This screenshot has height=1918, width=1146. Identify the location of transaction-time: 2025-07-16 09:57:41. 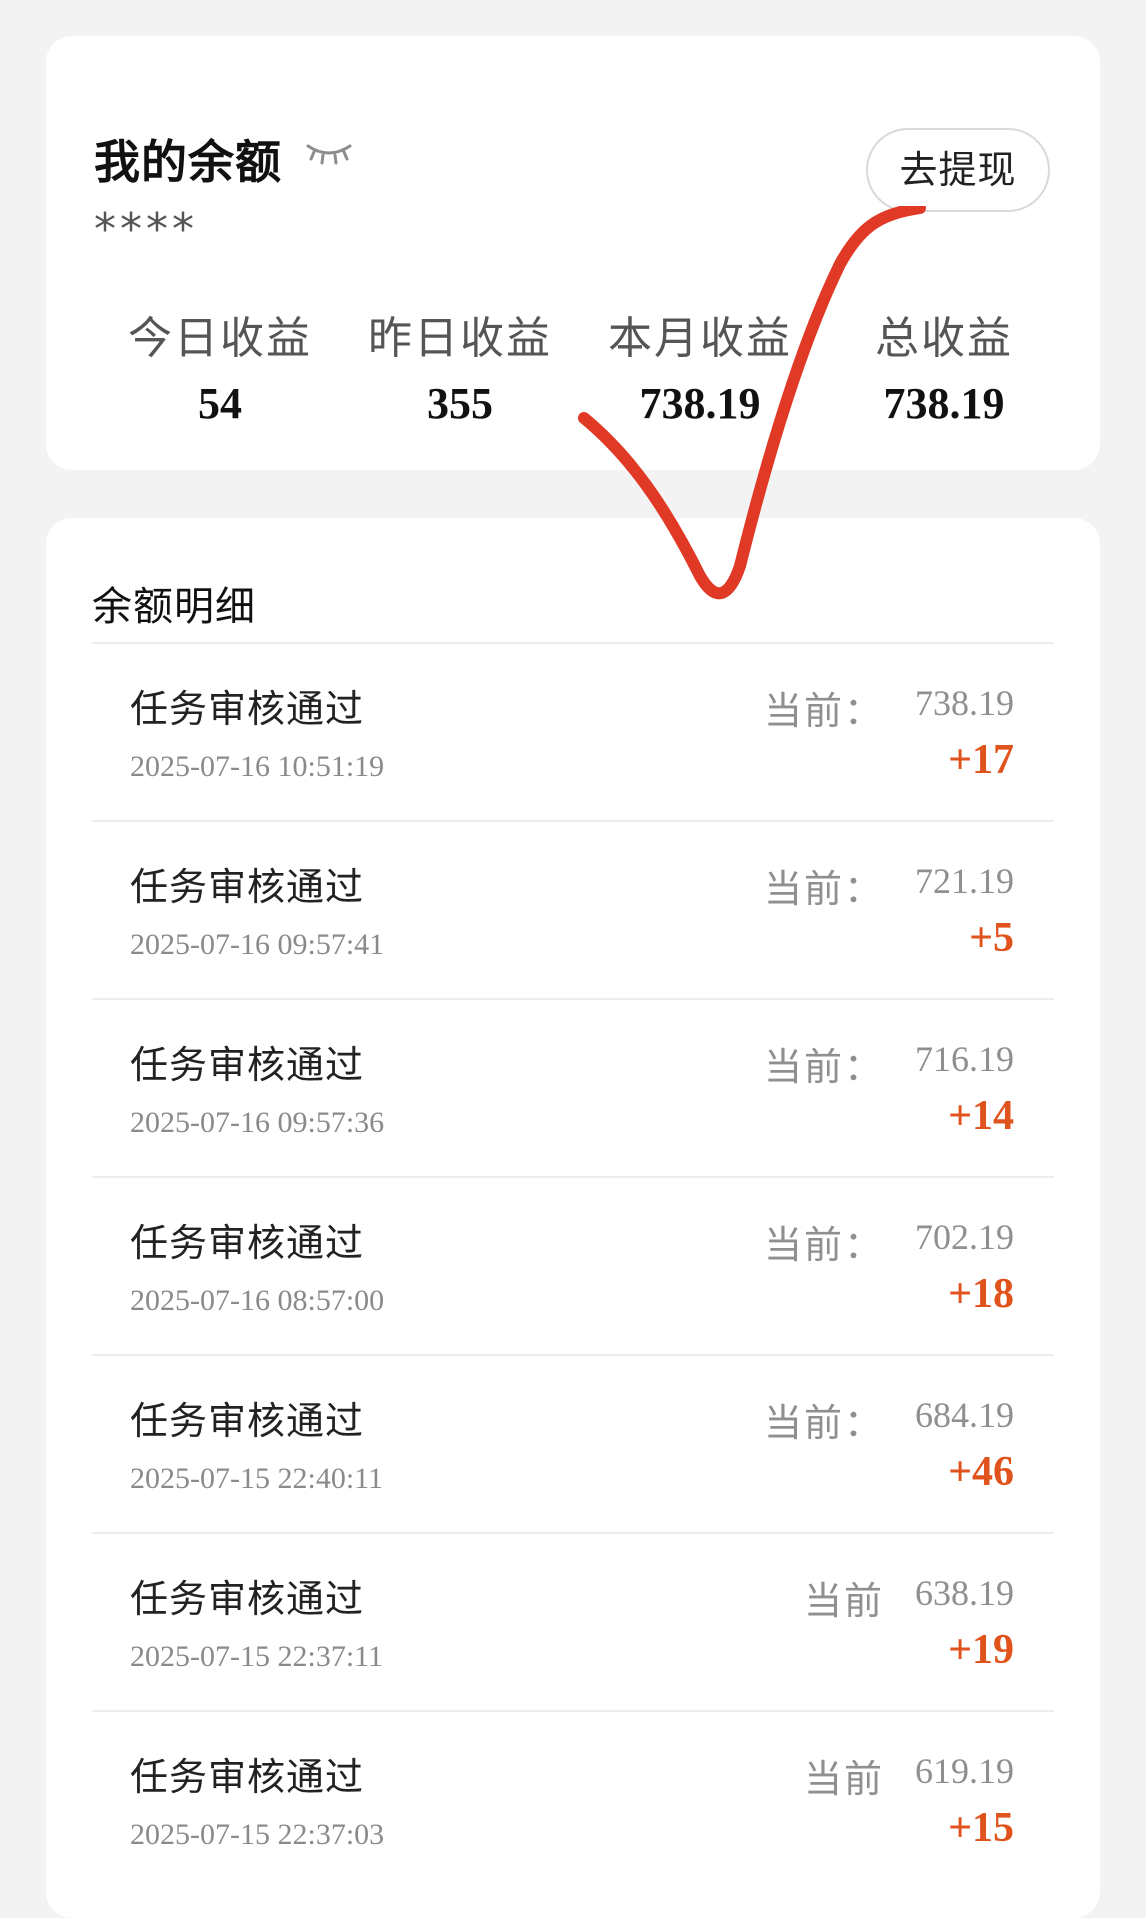
(257, 944).